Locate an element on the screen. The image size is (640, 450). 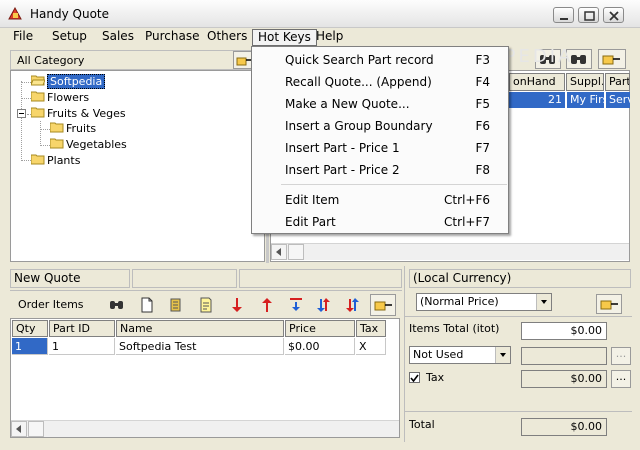
order-cell-name: Softpedia Test is located at coordinates (200, 346).